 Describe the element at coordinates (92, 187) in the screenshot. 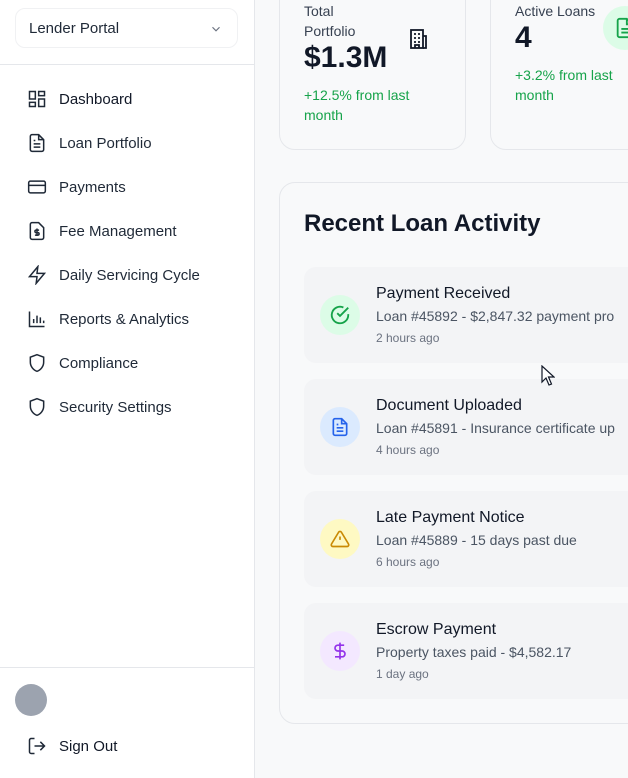

I see `sidebar-item-label: Payments` at that location.